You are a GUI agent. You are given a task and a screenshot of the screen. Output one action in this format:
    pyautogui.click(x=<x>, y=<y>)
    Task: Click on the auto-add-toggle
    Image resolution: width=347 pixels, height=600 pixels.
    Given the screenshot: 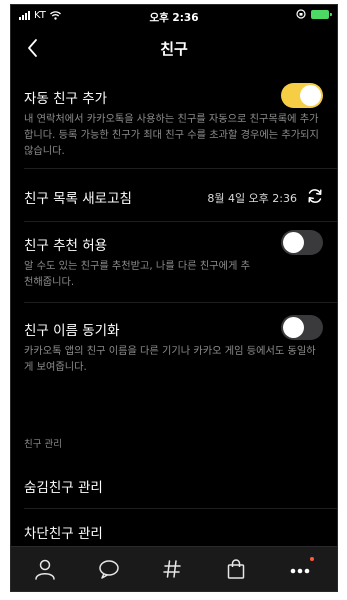 What is the action you would take?
    pyautogui.click(x=302, y=95)
    